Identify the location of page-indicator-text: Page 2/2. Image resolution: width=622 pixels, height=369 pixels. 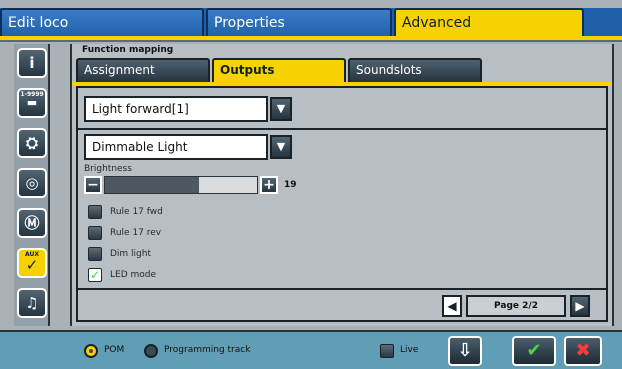
(516, 306).